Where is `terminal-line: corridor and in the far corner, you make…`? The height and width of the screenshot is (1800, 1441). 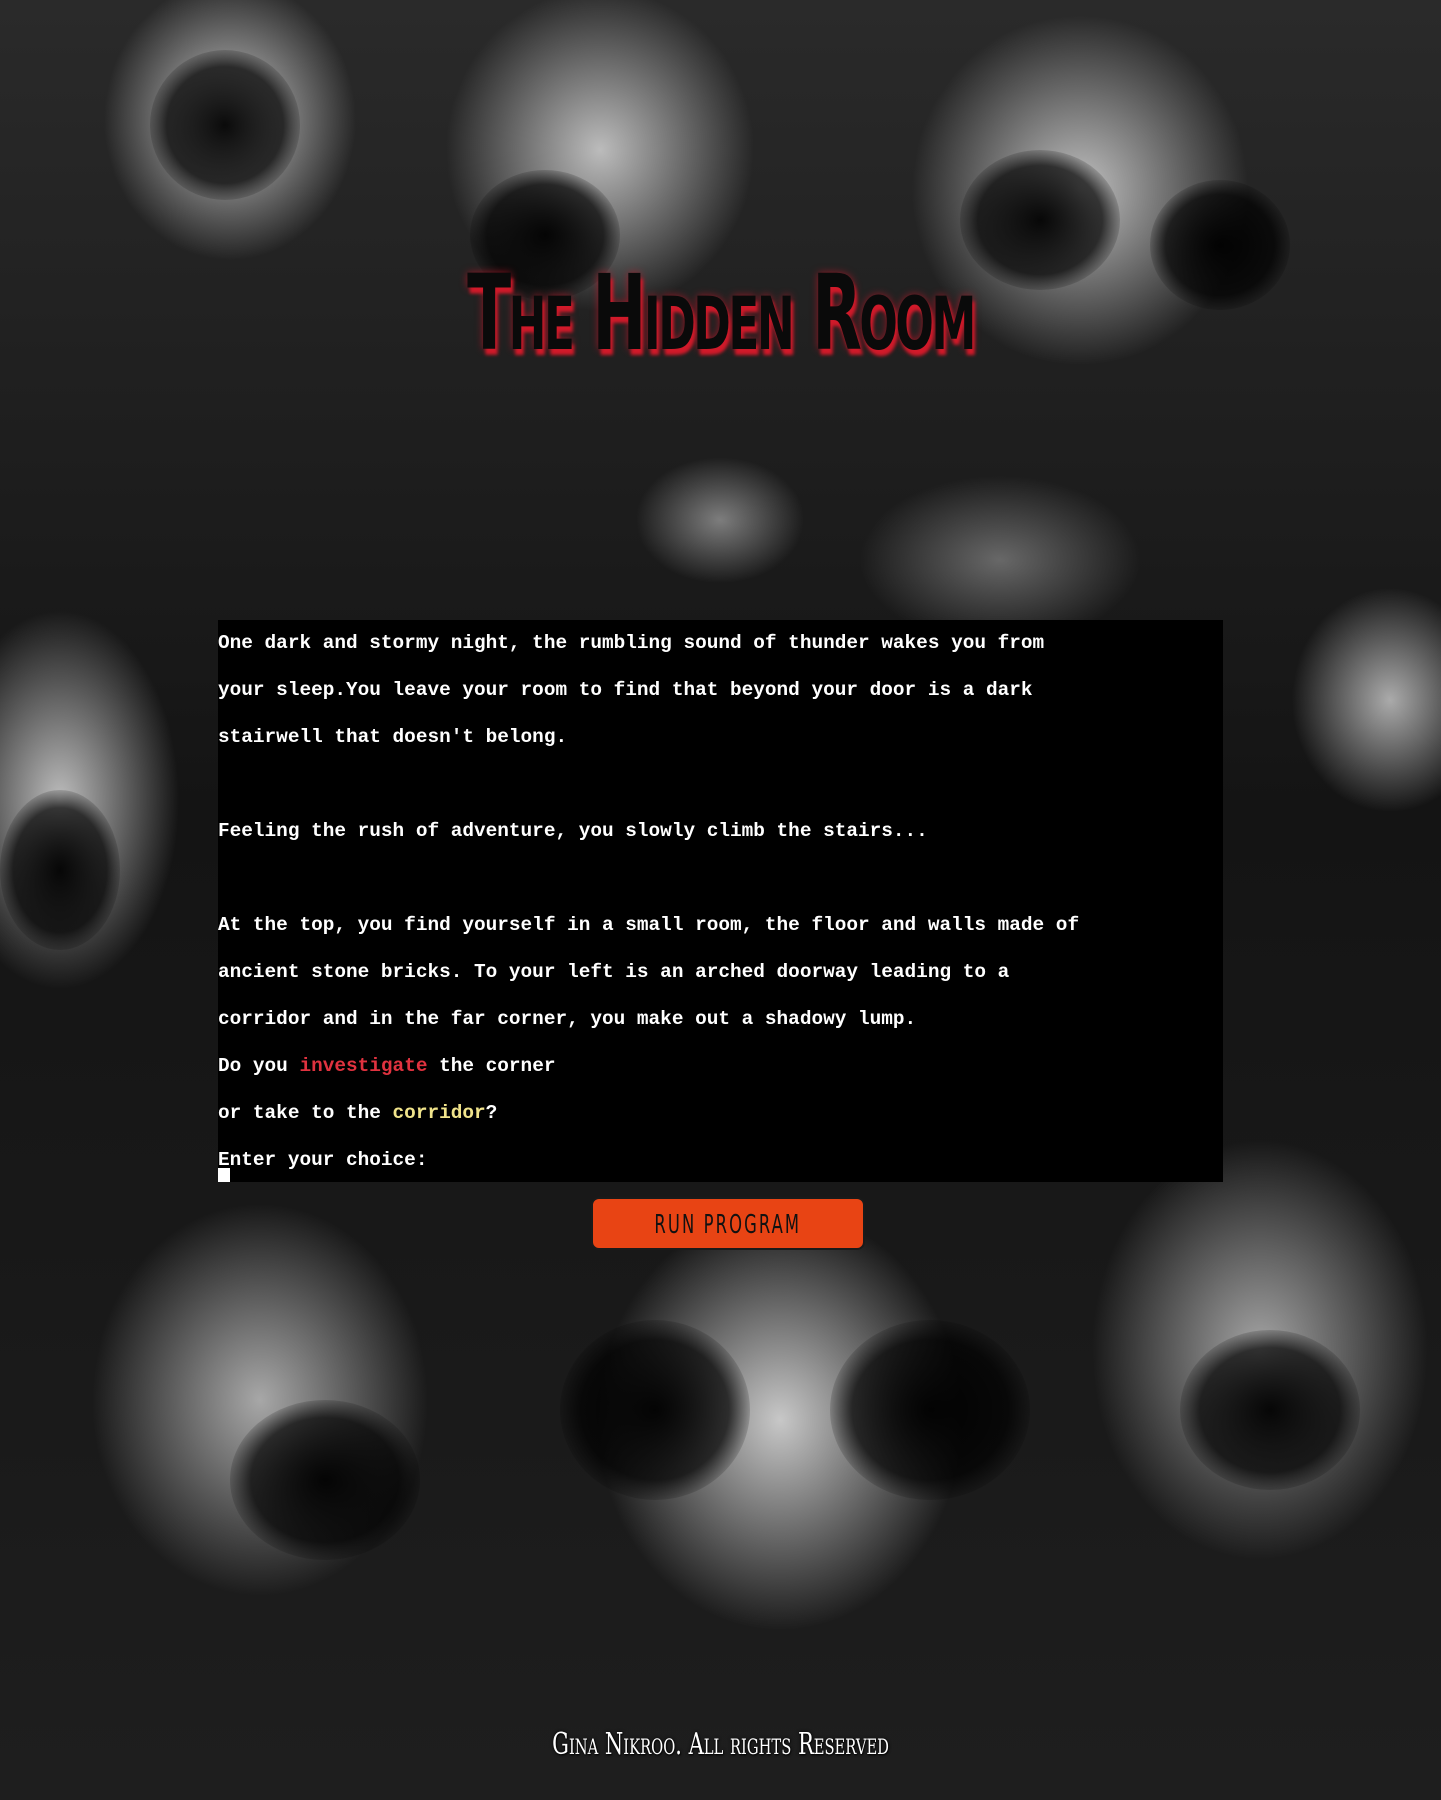
terminal-line: corridor and in the far corner, you make… is located at coordinates (567, 1019).